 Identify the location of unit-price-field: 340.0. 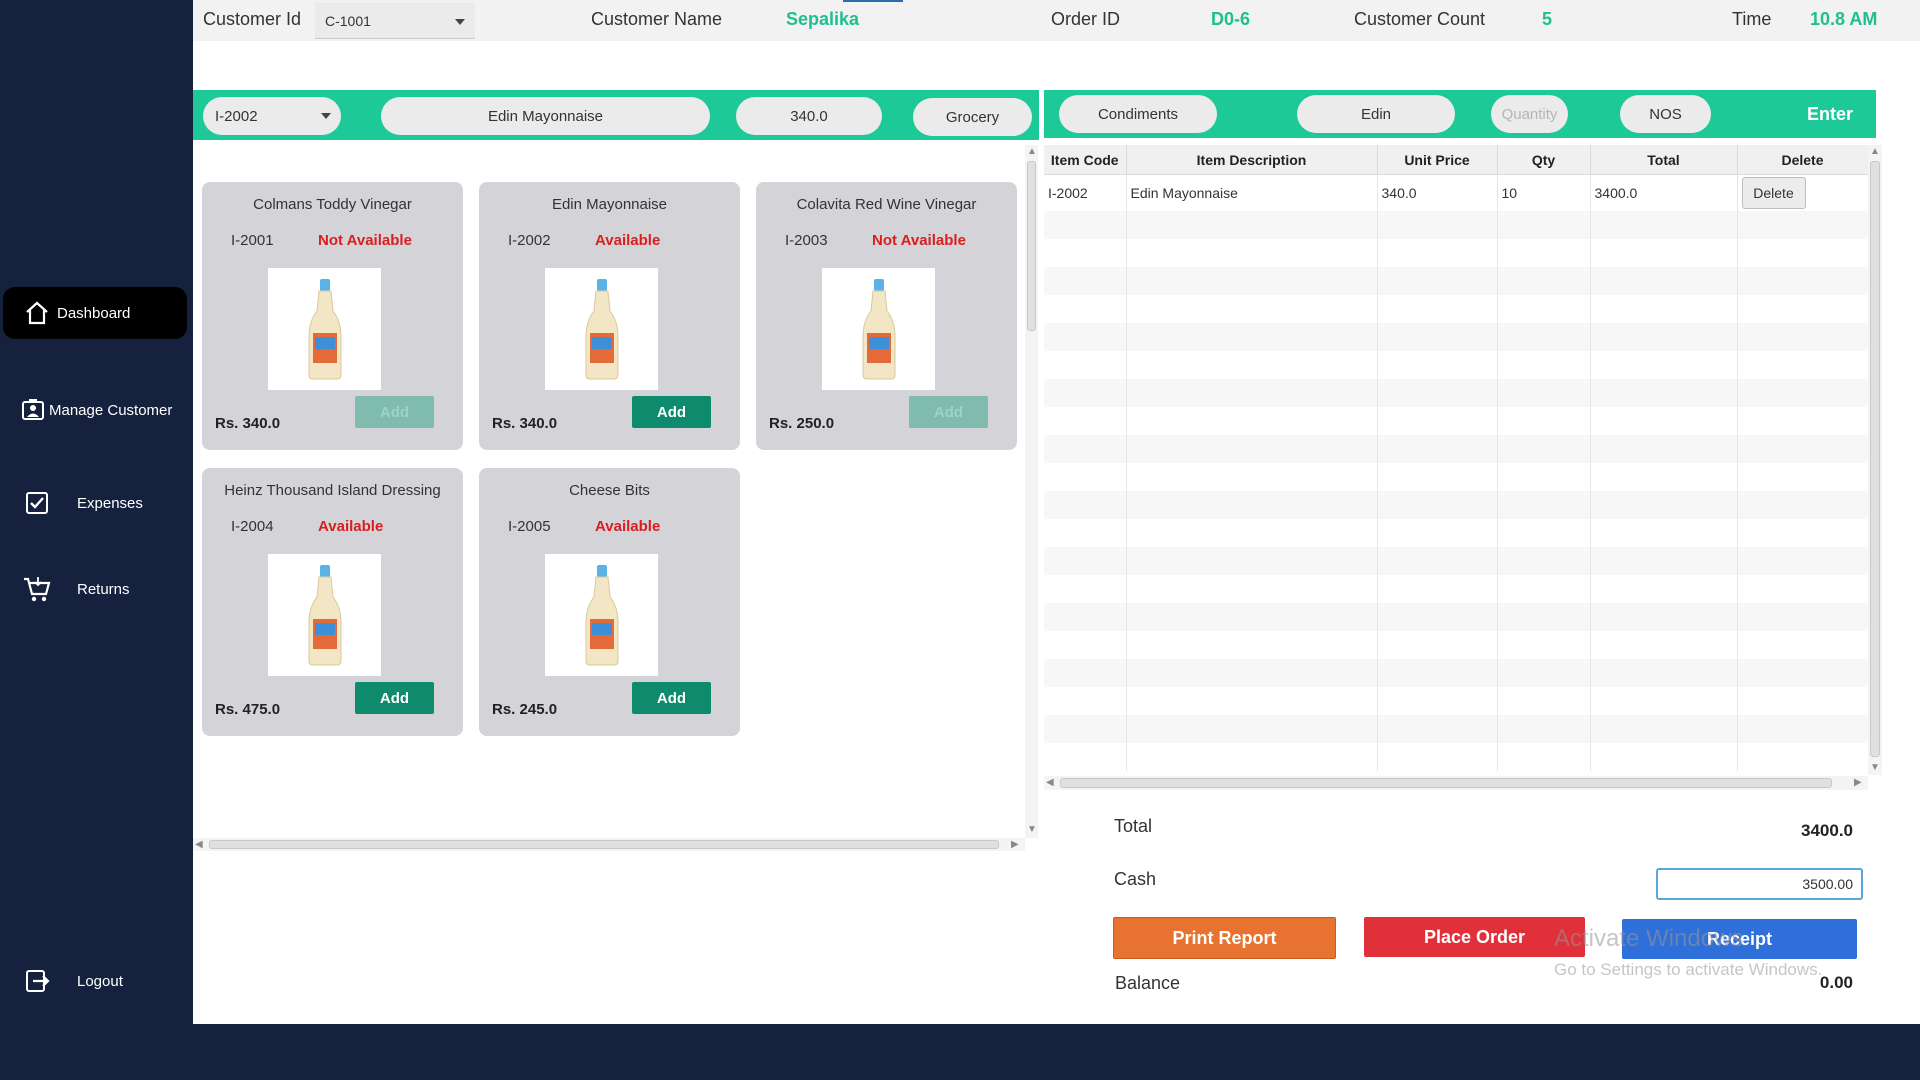
(809, 116).